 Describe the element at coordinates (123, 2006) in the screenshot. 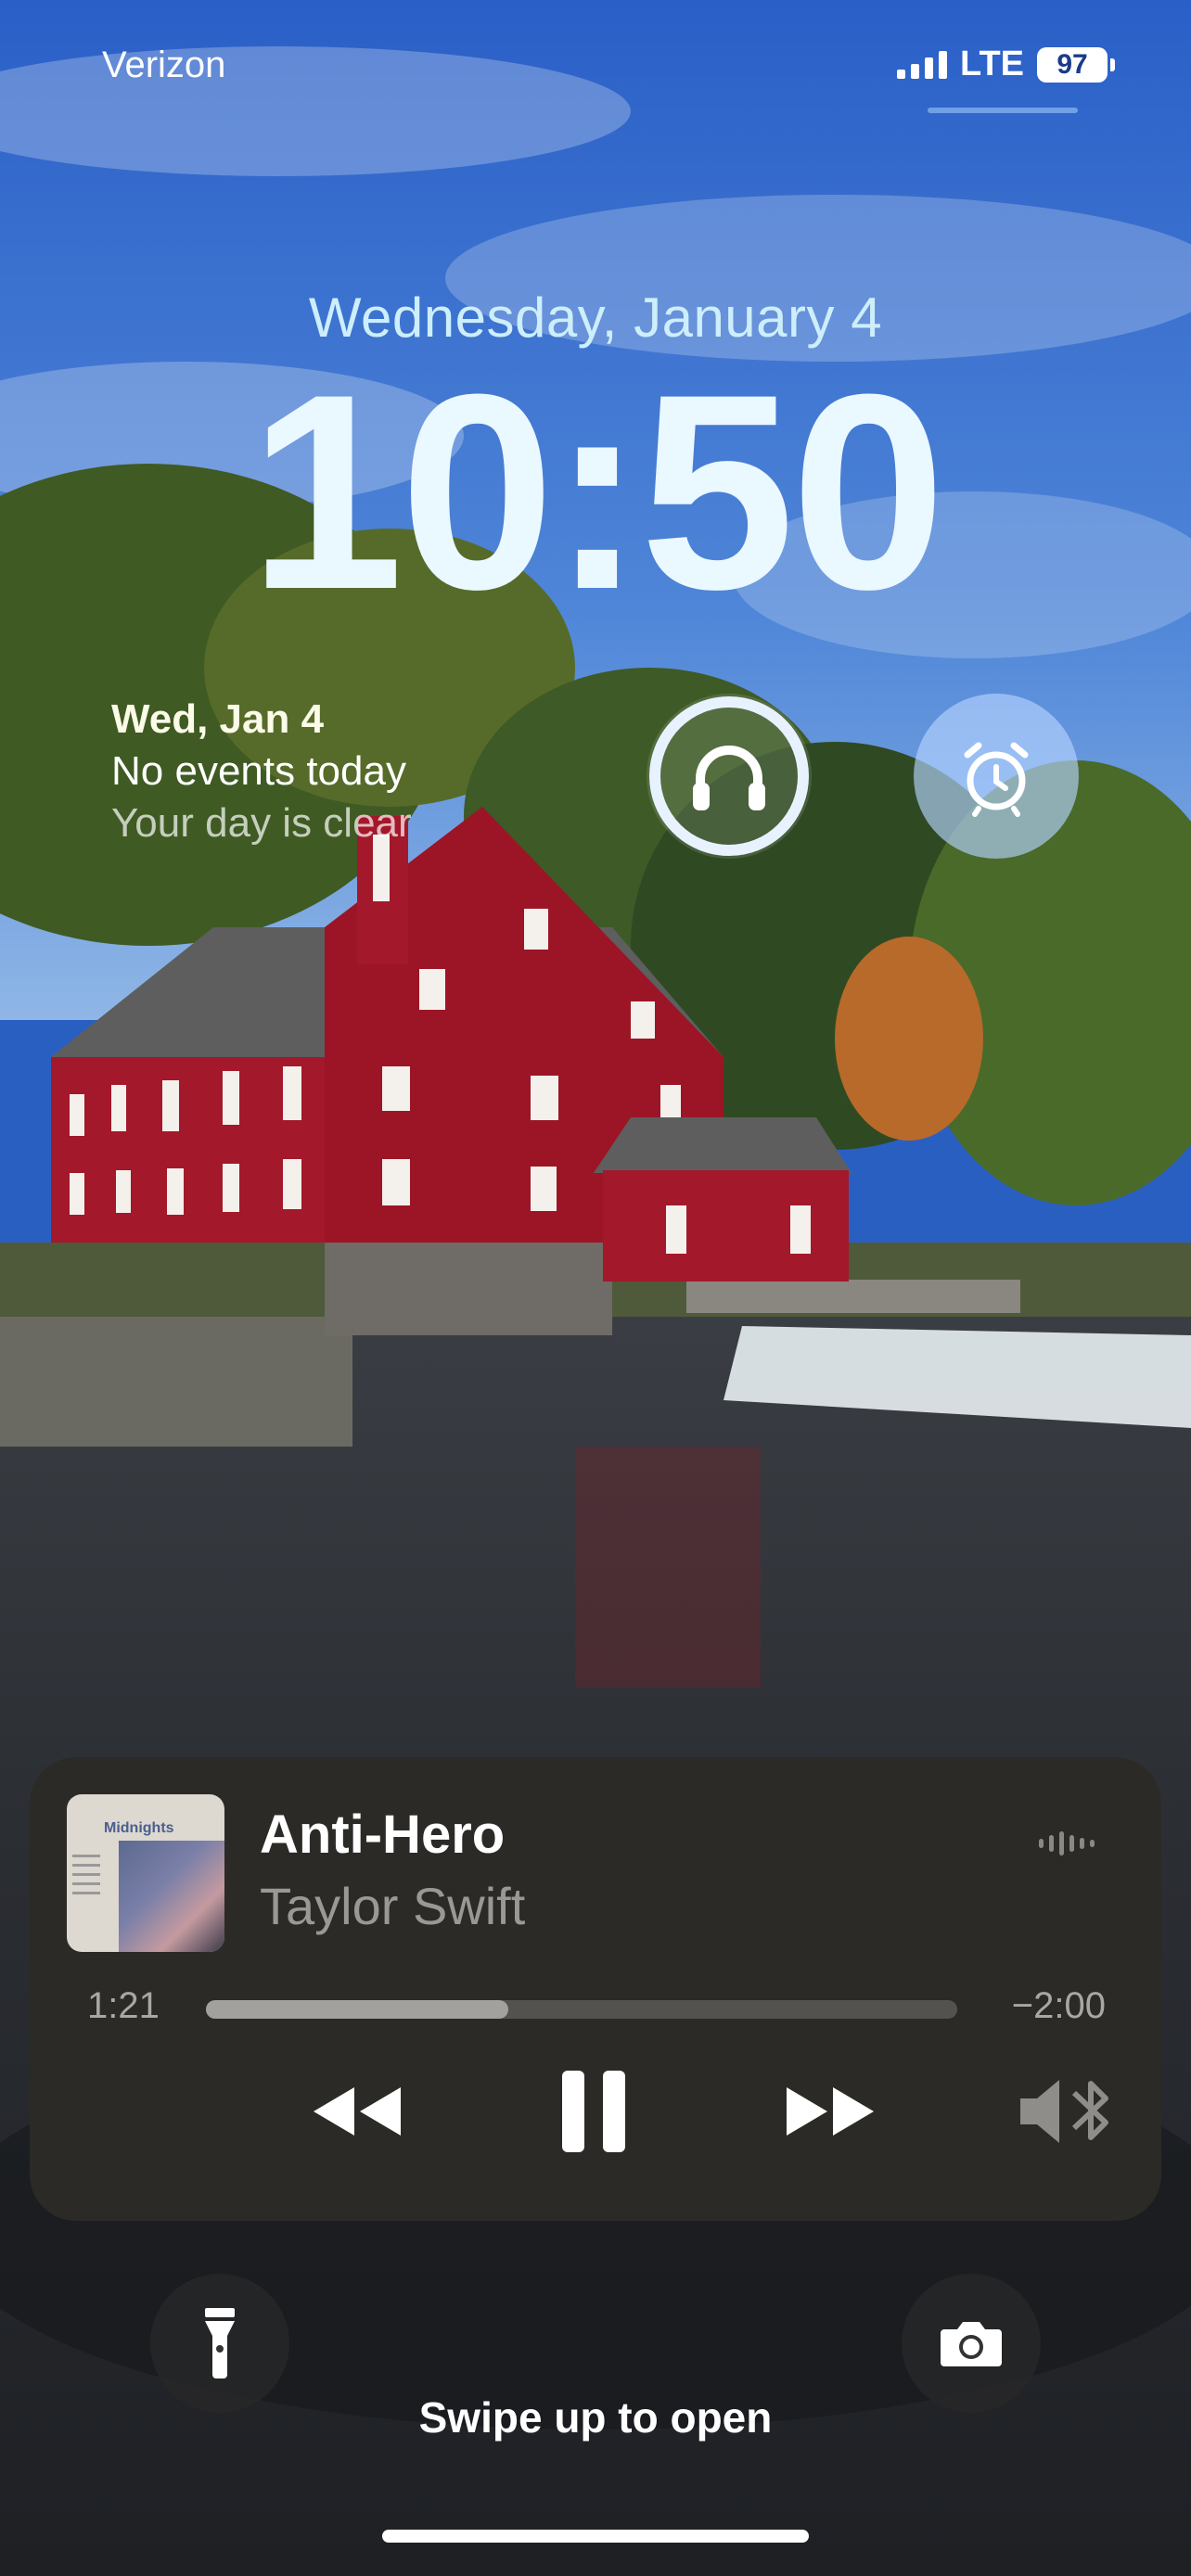

I see `elapsed-time: 1:21` at that location.